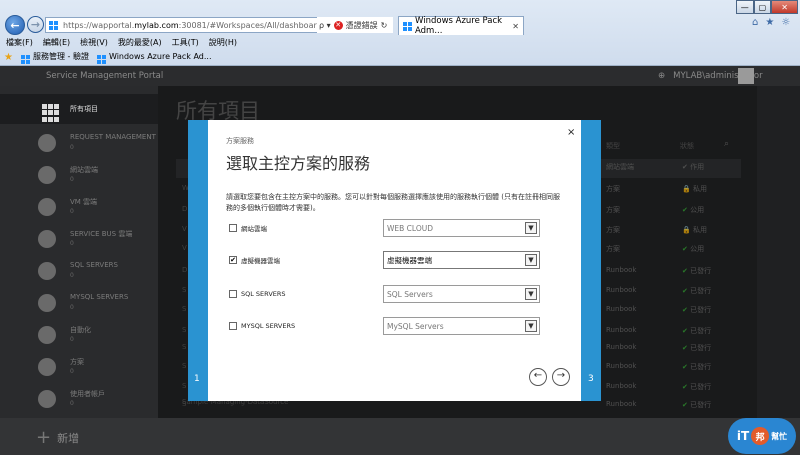 This screenshot has width=800, height=455. I want to click on option-label: SQL SERVERS, so click(263, 294).